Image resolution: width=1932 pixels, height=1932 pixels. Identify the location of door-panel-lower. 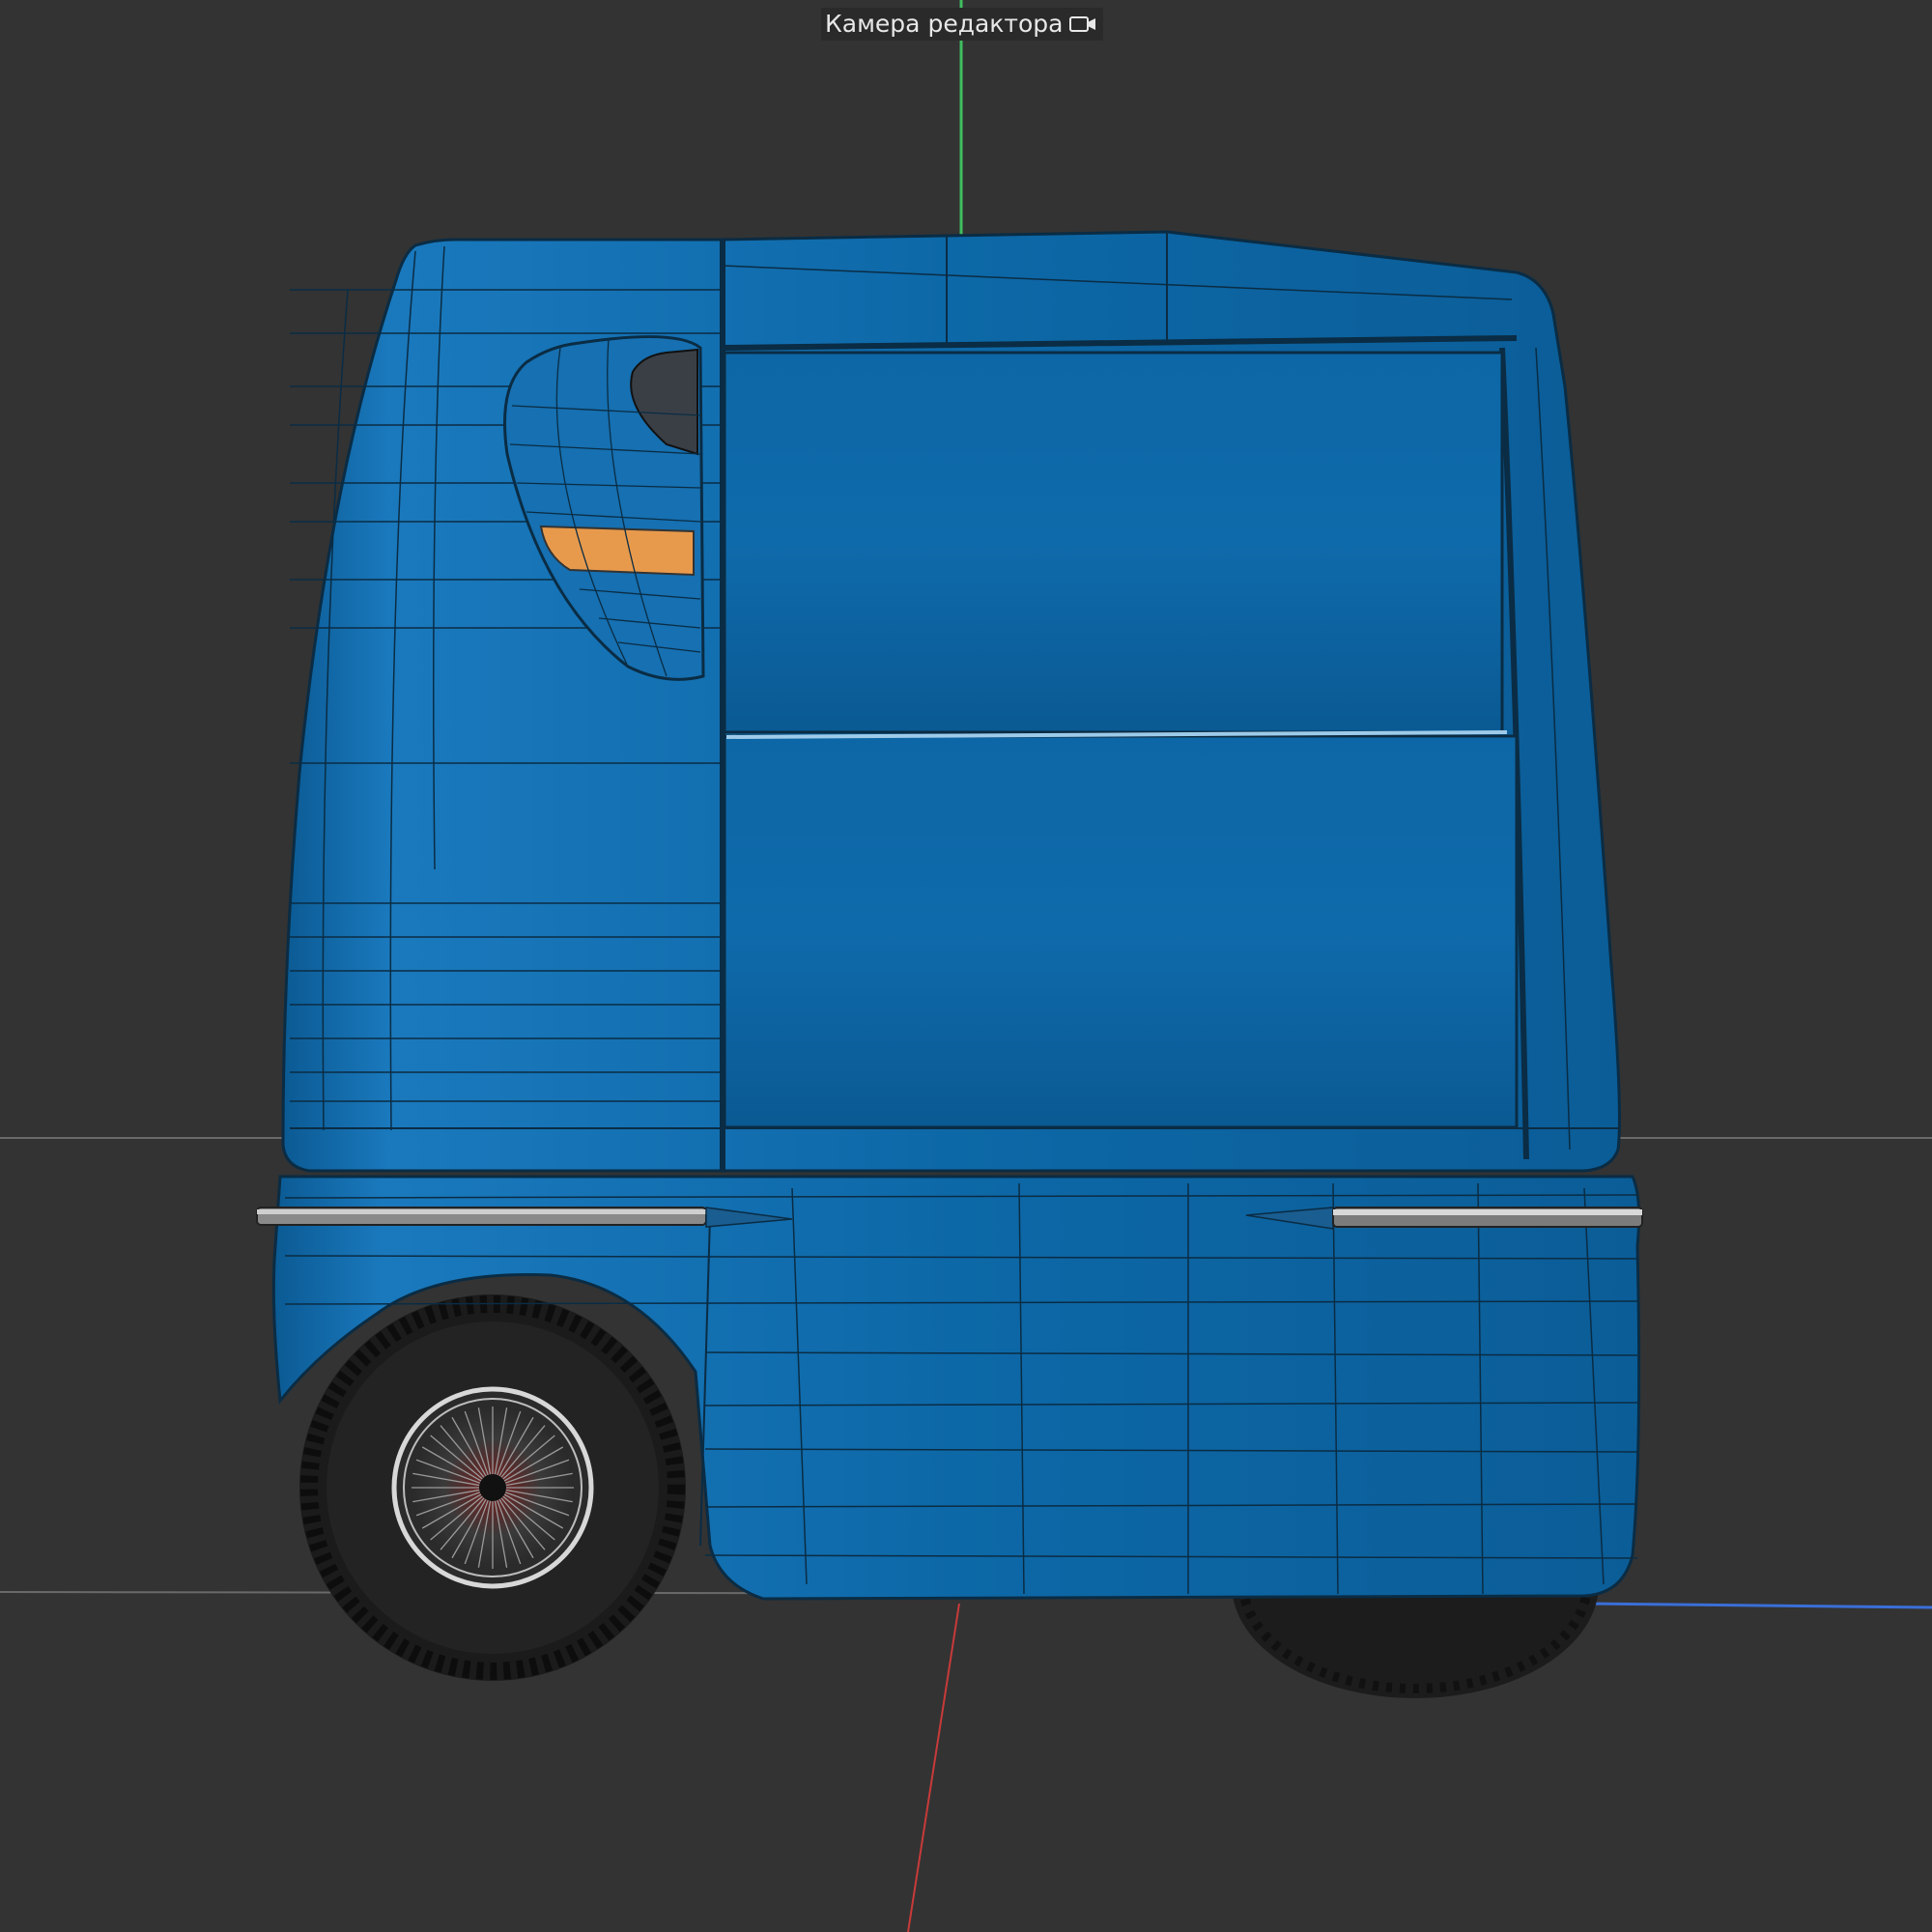
(1121, 931).